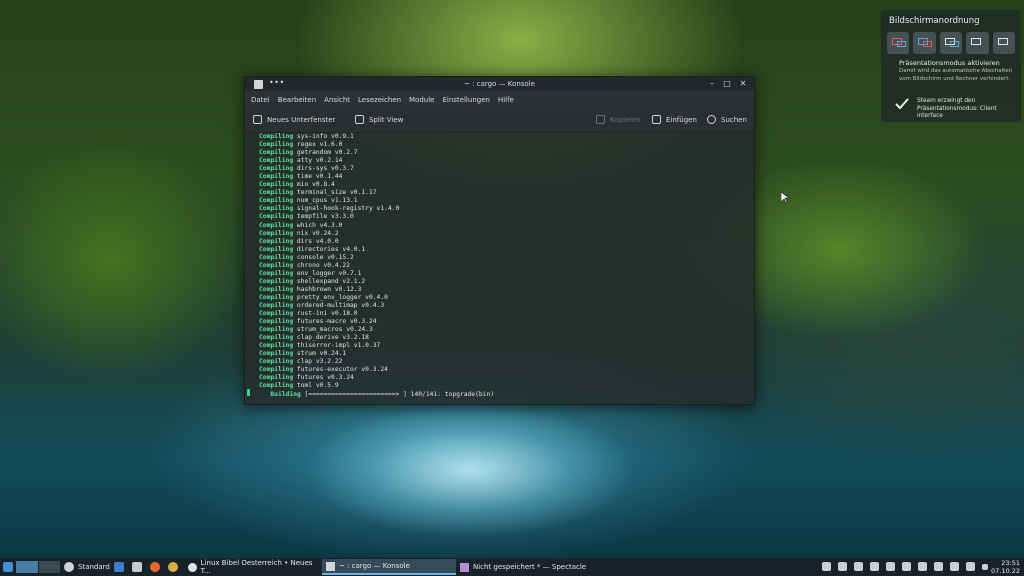 The height and width of the screenshot is (576, 1024). I want to click on osd-layout-options, so click(951, 43).